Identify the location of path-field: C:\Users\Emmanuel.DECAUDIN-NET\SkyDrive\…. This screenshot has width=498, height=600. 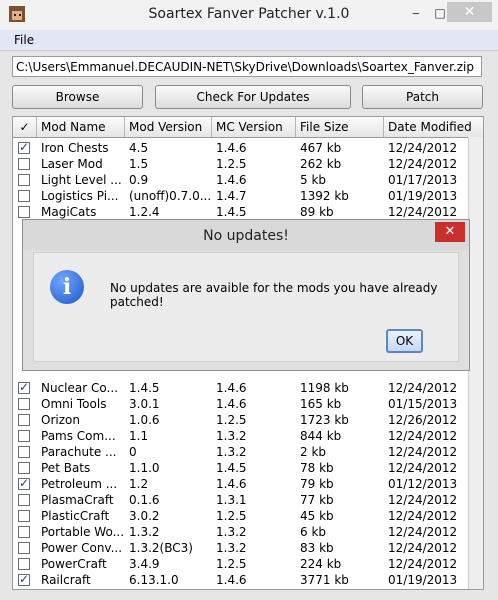
(247, 66).